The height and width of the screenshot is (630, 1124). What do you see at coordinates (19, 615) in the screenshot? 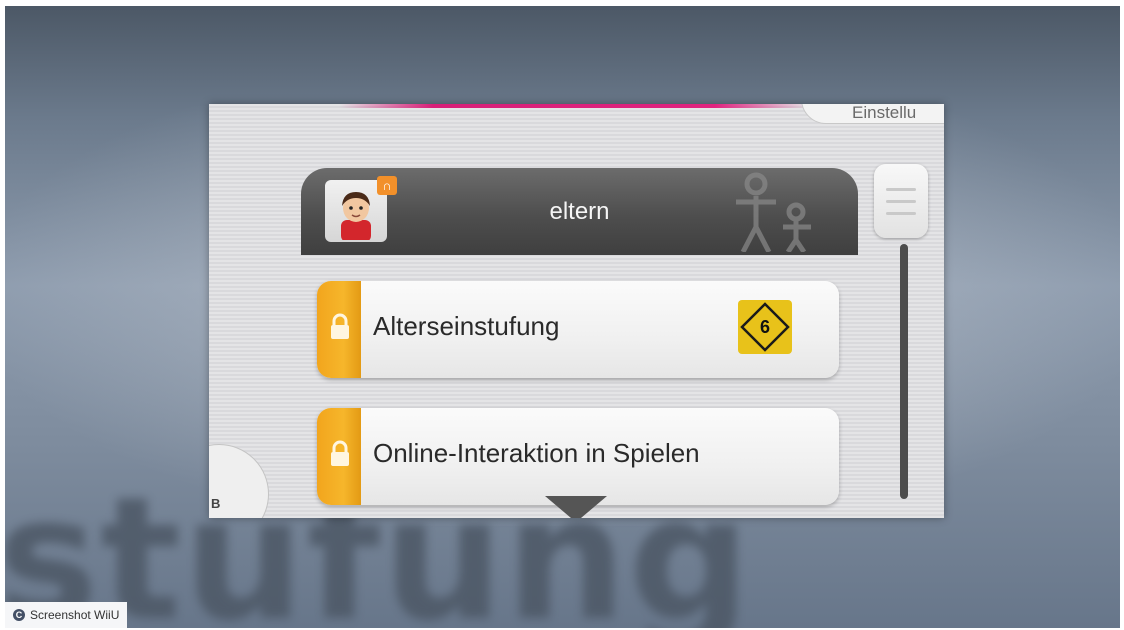
I see `copyright-icon: C` at bounding box center [19, 615].